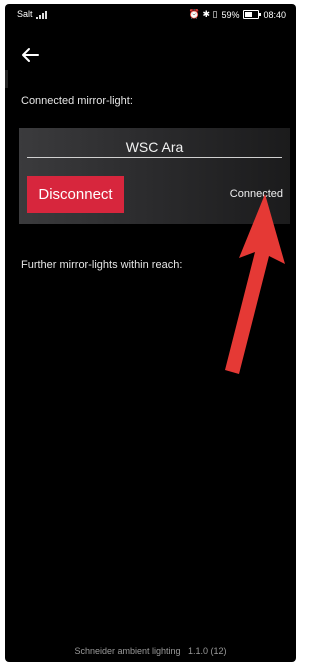 The height and width of the screenshot is (666, 320). What do you see at coordinates (25, 14) in the screenshot?
I see `carrier-name: Salt` at bounding box center [25, 14].